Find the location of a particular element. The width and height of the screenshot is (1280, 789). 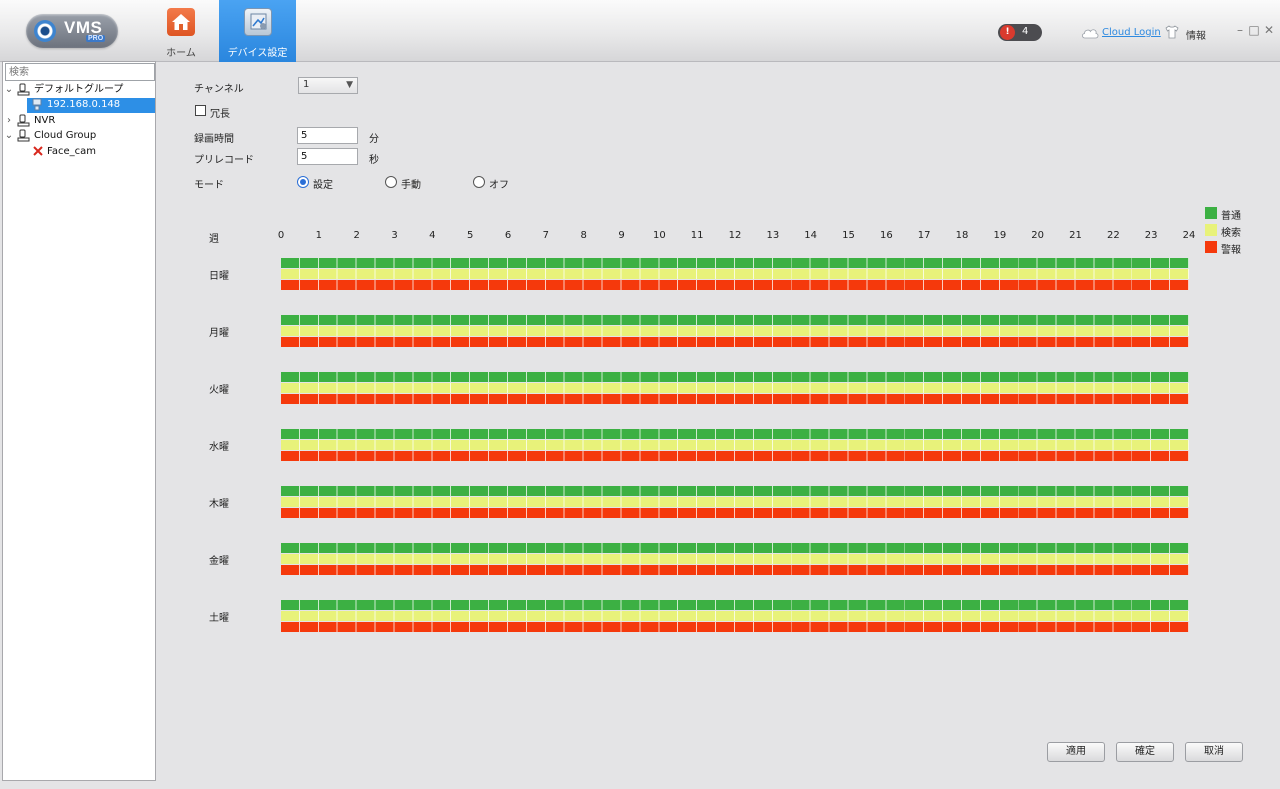

nav-tab-device-settings: デバイス設定 is located at coordinates (257, 31).